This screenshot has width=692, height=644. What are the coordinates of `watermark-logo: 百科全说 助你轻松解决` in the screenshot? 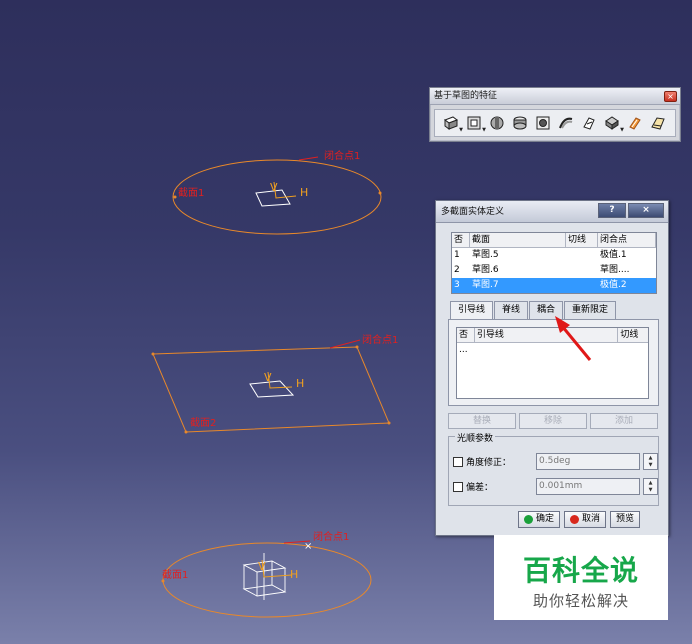 It's located at (581, 577).